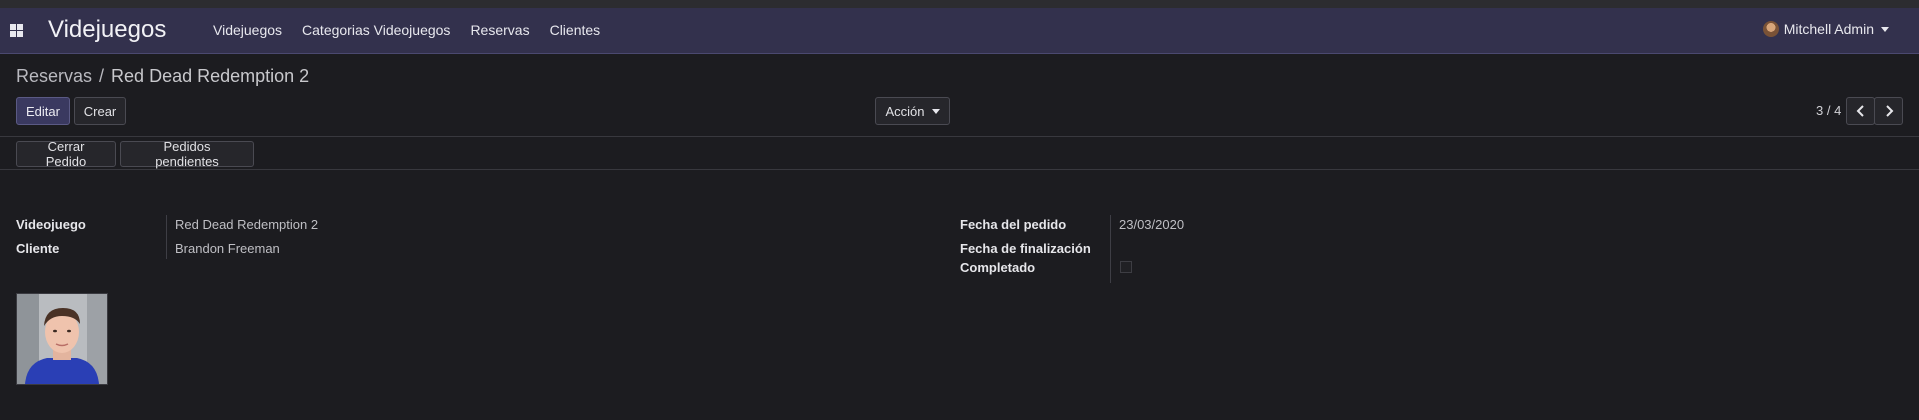 This screenshot has height=420, width=1919. What do you see at coordinates (54, 76) in the screenshot?
I see `breadcrumb-parent: Reservas` at bounding box center [54, 76].